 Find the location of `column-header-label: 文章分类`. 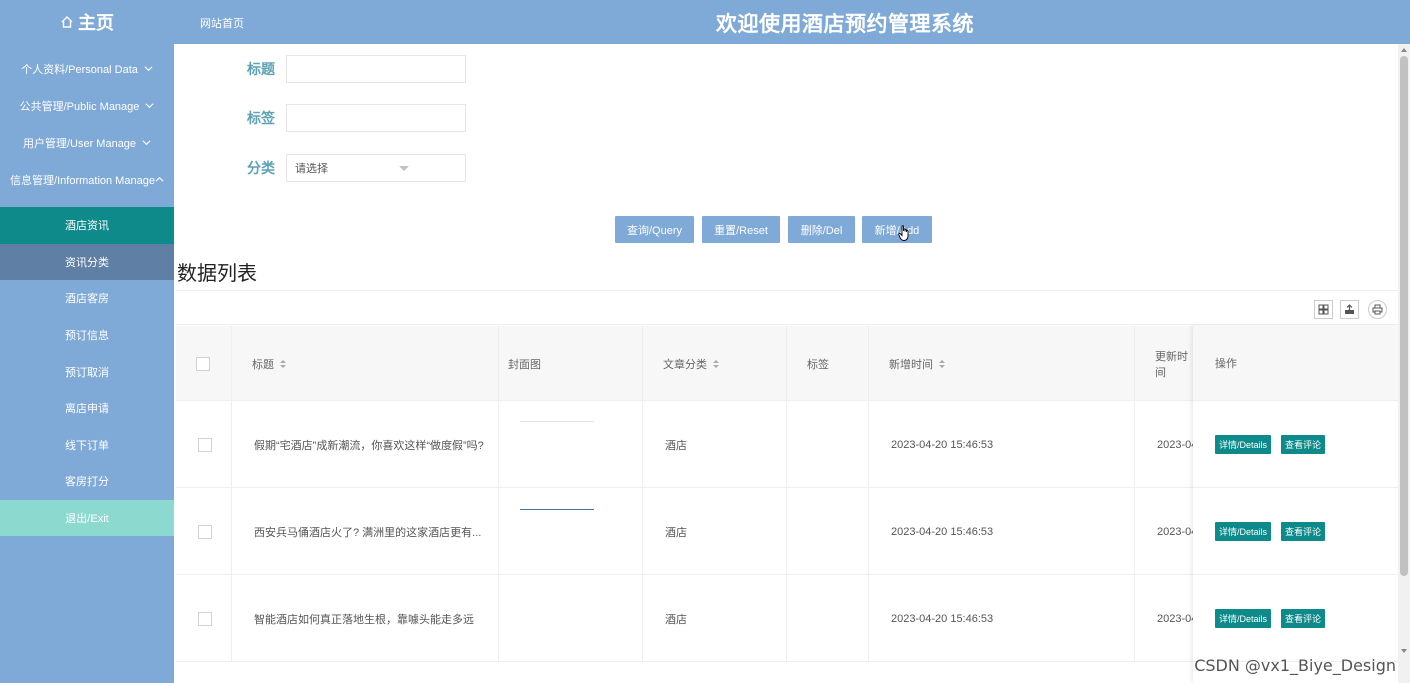

column-header-label: 文章分类 is located at coordinates (685, 364).